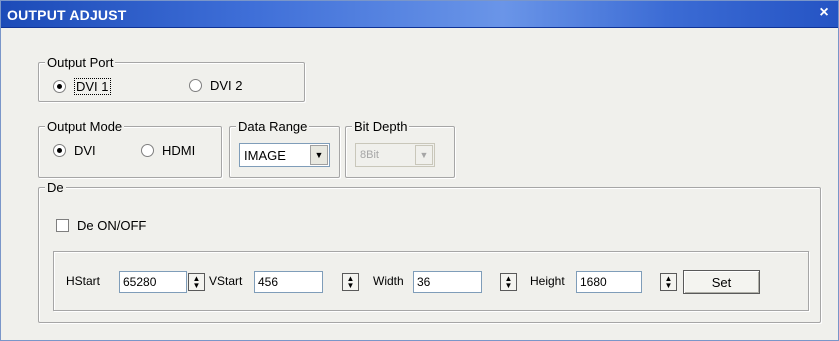  What do you see at coordinates (153, 282) in the screenshot?
I see `hstart-input: 65280` at bounding box center [153, 282].